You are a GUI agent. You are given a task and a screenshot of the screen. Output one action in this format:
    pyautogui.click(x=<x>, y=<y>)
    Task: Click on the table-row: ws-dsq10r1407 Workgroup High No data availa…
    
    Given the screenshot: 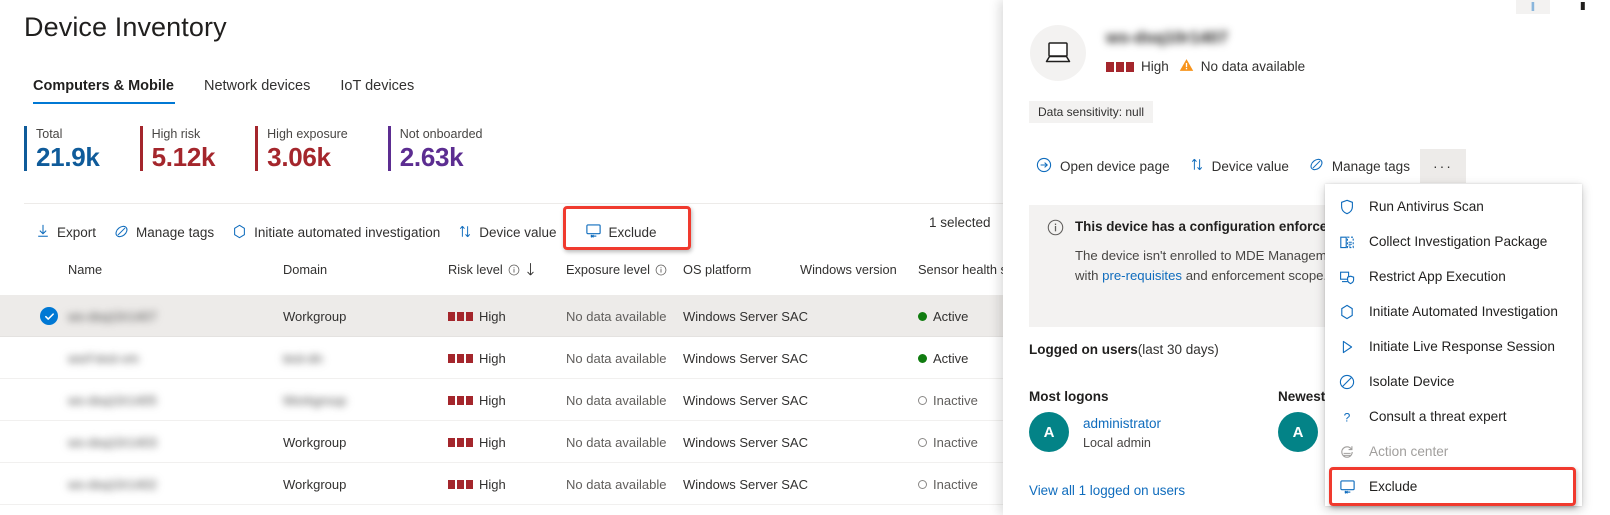 What is the action you would take?
    pyautogui.click(x=501, y=316)
    